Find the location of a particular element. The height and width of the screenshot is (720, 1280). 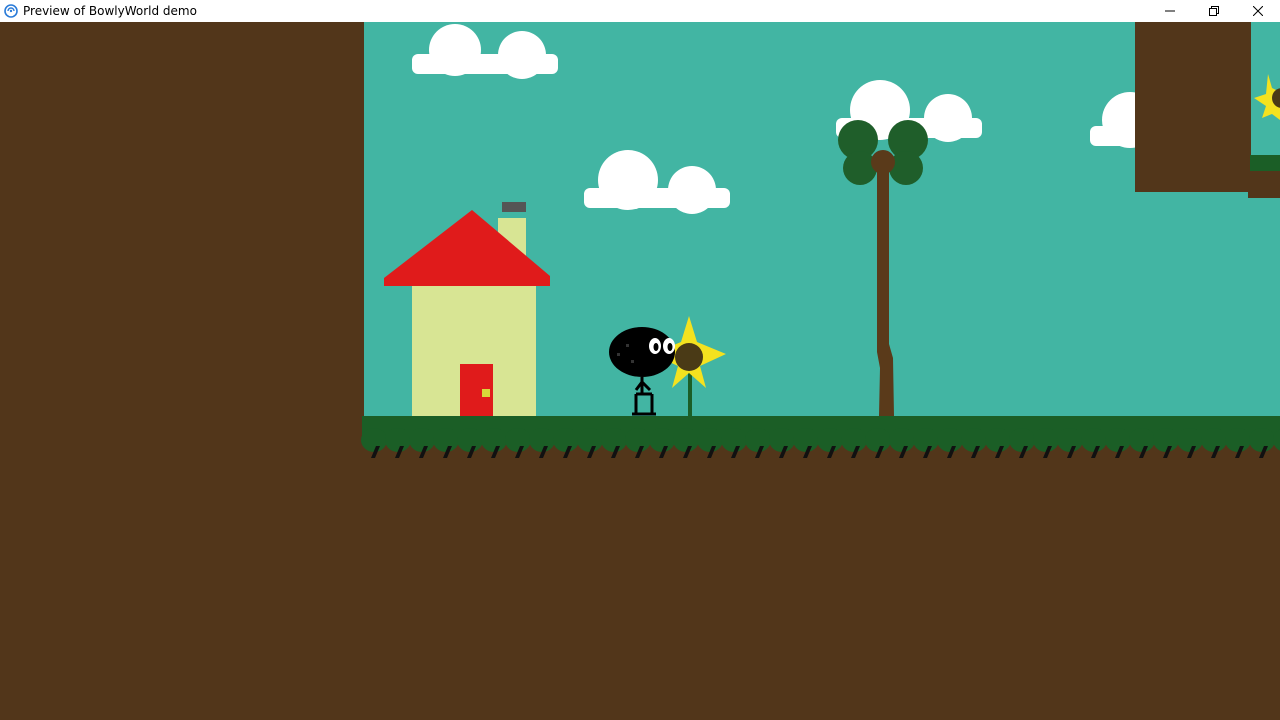

window-controls is located at coordinates (1214, 11).